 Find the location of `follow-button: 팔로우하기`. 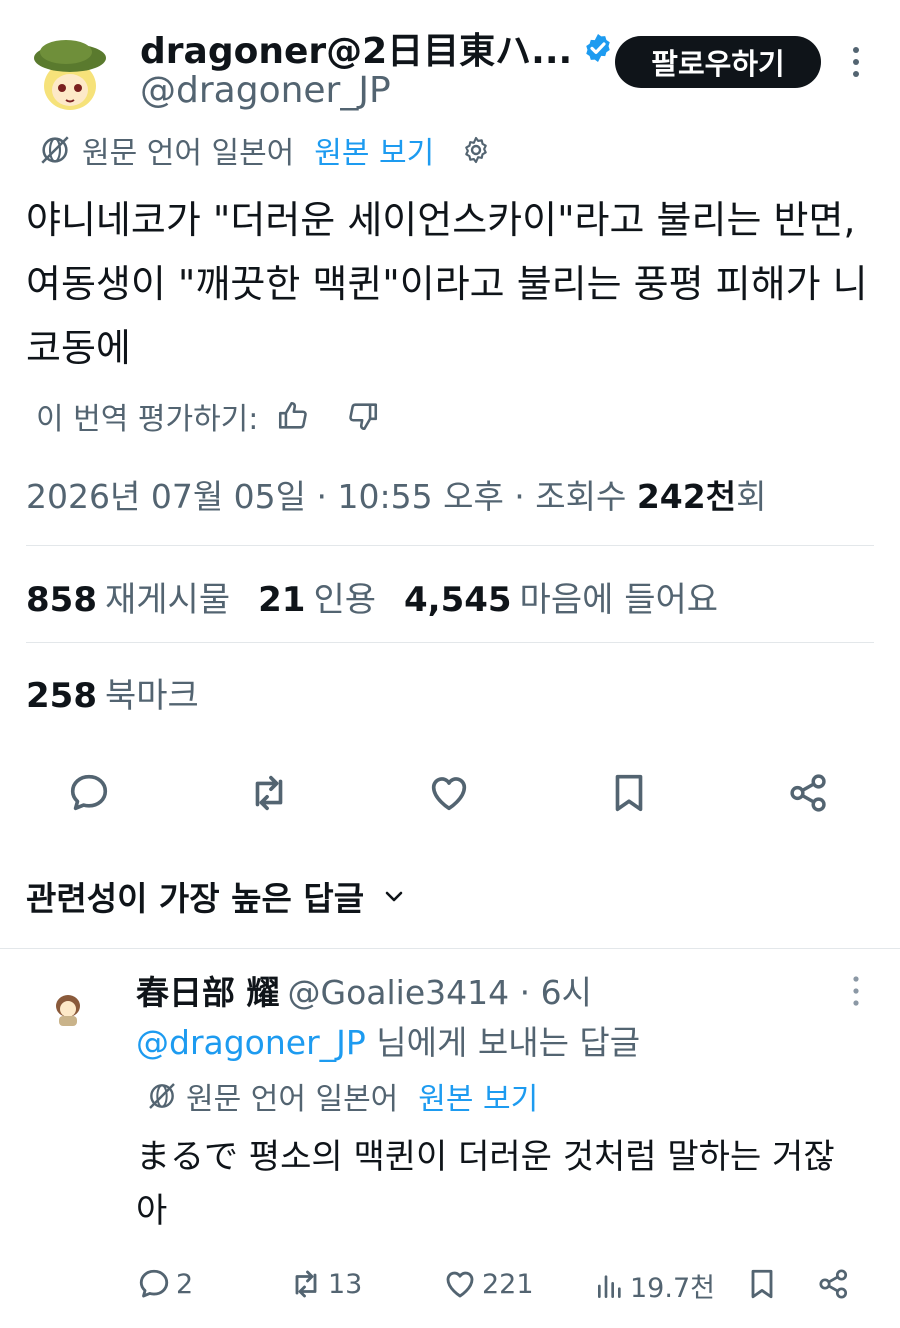

follow-button: 팔로우하기 is located at coordinates (718, 62).